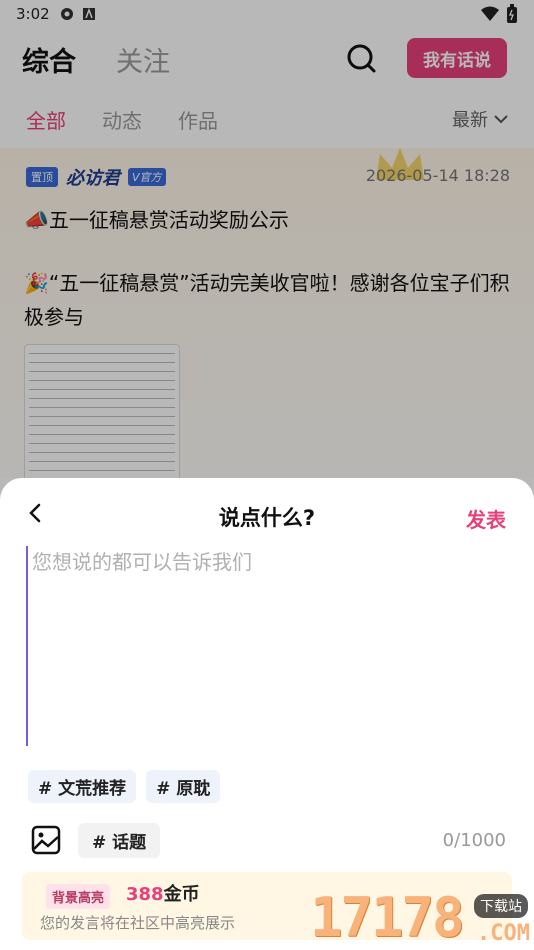 The width and height of the screenshot is (534, 950). I want to click on watermark-number: 17178, so click(387, 917).